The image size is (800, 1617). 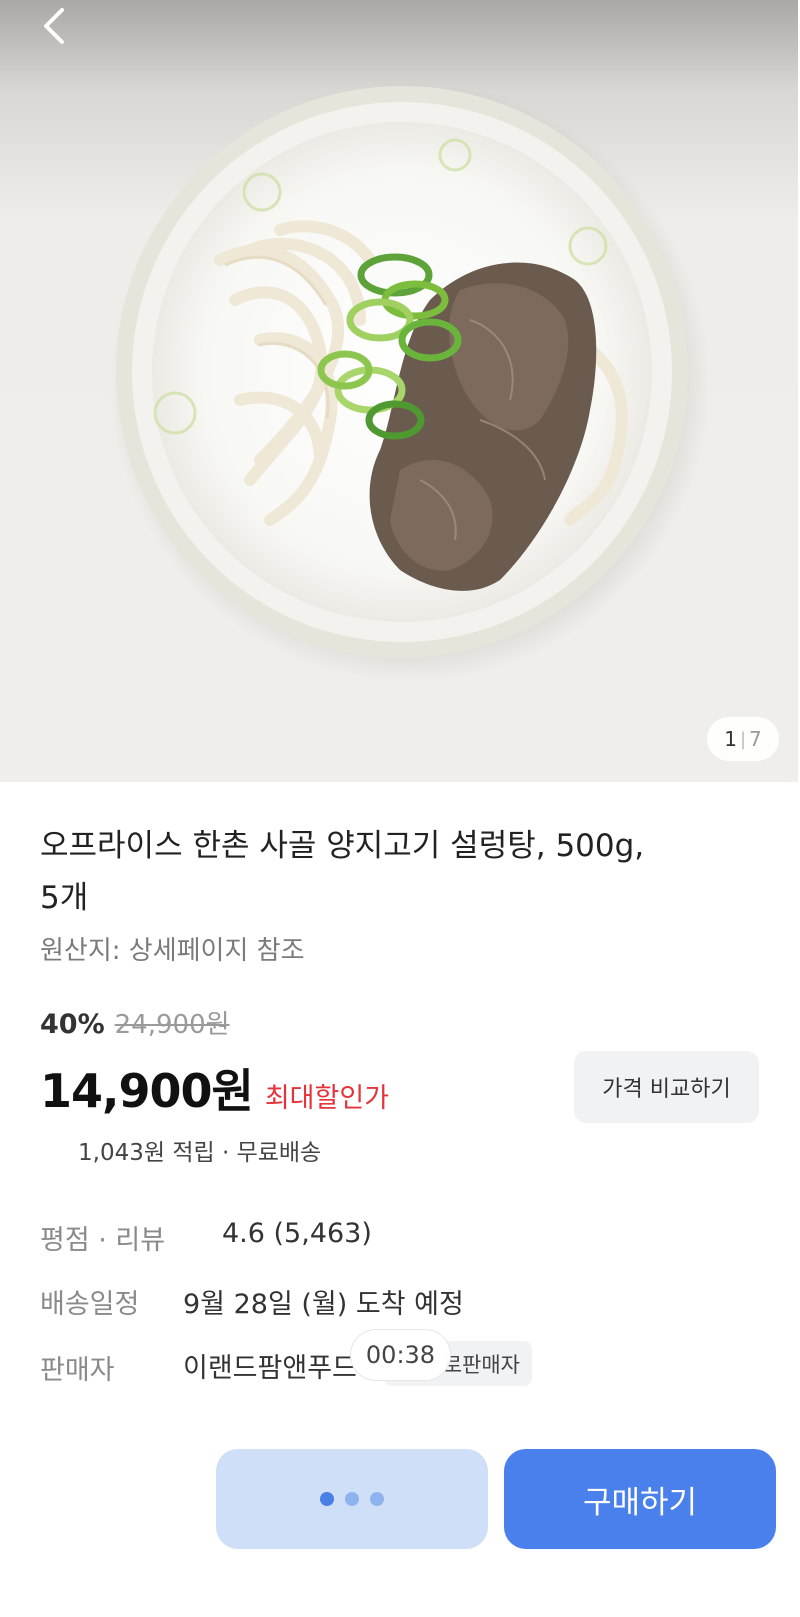 I want to click on product-title: 오프라이스 한촌 사골 양지고기 설렁탕, 500g, 5개, so click(x=360, y=872).